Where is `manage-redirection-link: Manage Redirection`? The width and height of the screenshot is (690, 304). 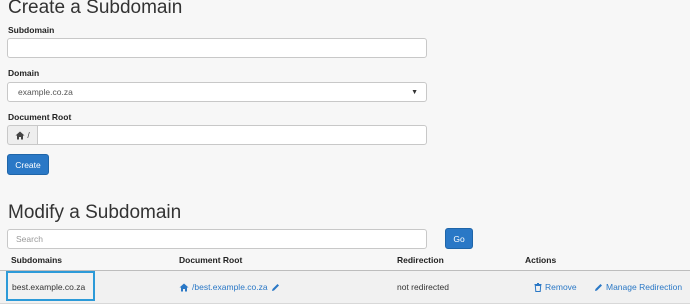 manage-redirection-link: Manage Redirection is located at coordinates (638, 287).